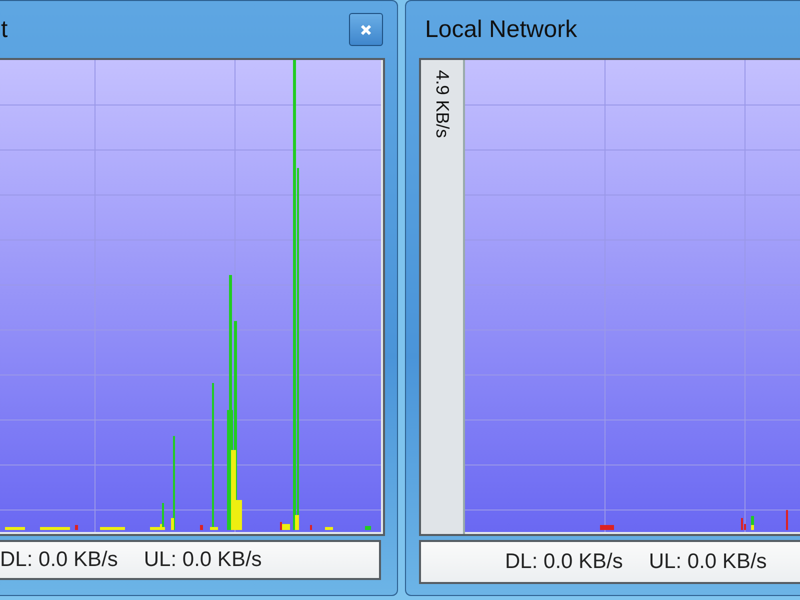 The height and width of the screenshot is (600, 800). Describe the element at coordinates (442, 104) in the screenshot. I see `axis-label: 4.9 KB/s` at that location.